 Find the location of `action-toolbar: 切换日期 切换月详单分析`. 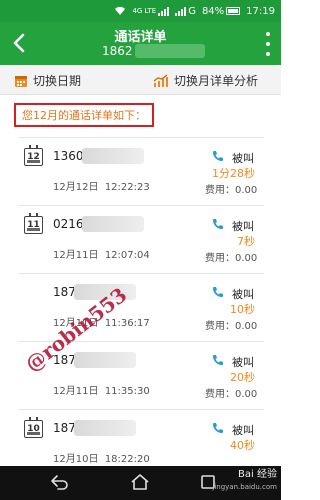

action-toolbar: 切换日期 切换月详单分析 is located at coordinates (140, 80).